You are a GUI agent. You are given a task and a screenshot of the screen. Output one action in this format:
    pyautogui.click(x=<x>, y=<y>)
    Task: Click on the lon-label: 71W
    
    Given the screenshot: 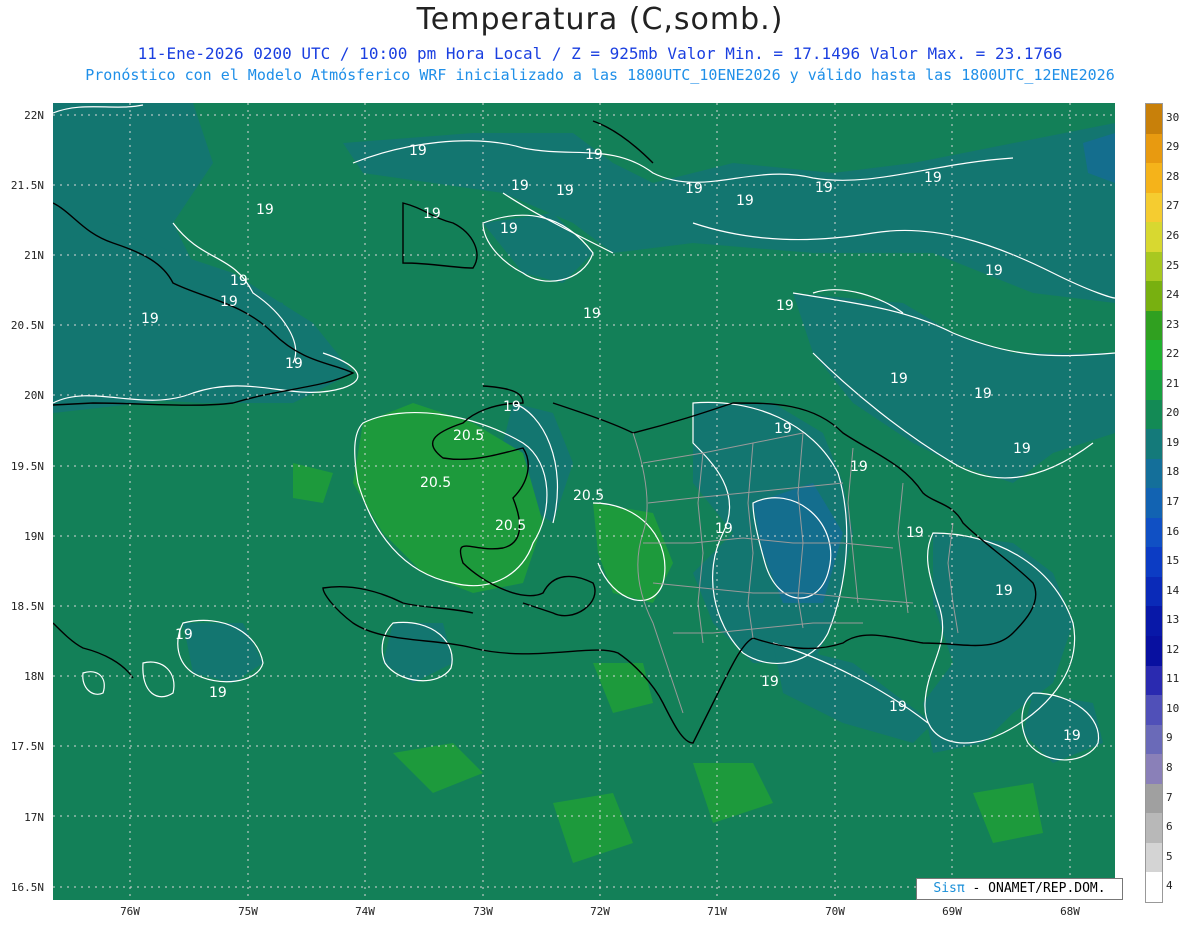 What is the action you would take?
    pyautogui.click(x=717, y=911)
    